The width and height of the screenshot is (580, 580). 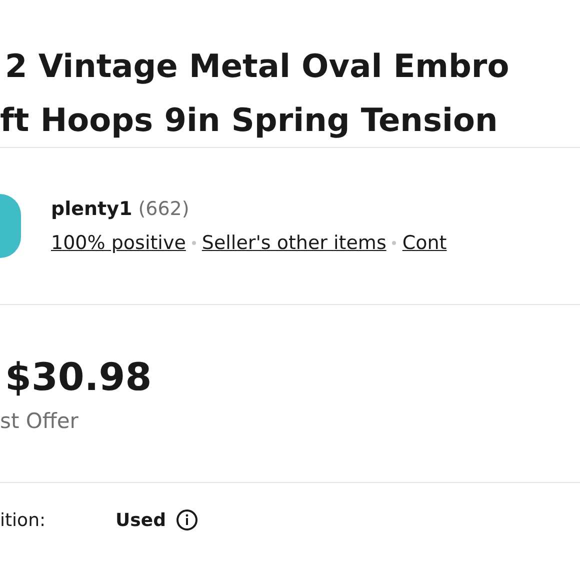 What do you see at coordinates (249, 120) in the screenshot?
I see `listing-title: ft Hoops 9in Spring Tension` at bounding box center [249, 120].